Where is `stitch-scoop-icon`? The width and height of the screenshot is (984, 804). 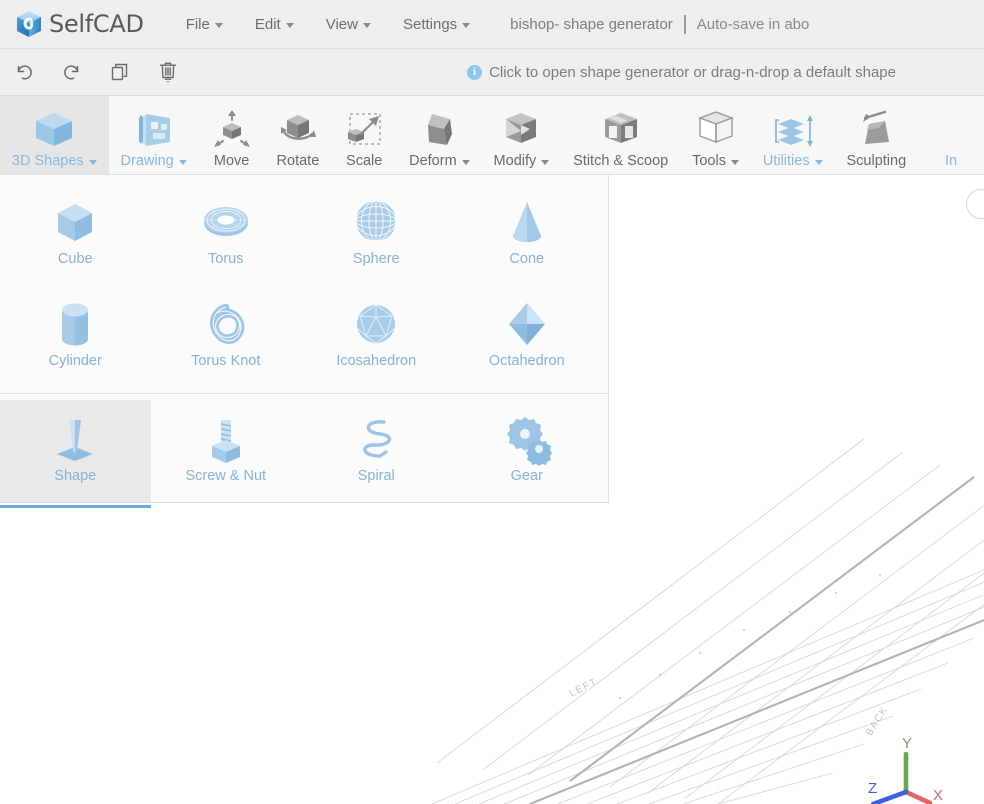
stitch-scoop-icon is located at coordinates (621, 129).